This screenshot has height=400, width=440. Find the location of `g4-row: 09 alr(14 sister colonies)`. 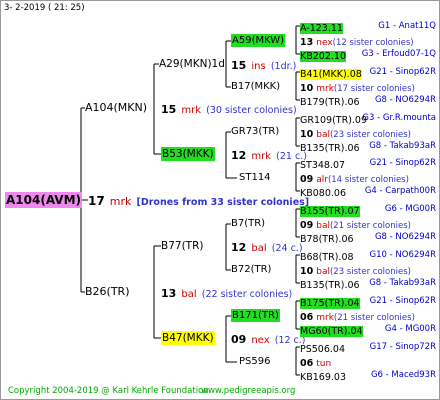

g4-row: 09 alr(14 sister colonies) is located at coordinates (354, 178).